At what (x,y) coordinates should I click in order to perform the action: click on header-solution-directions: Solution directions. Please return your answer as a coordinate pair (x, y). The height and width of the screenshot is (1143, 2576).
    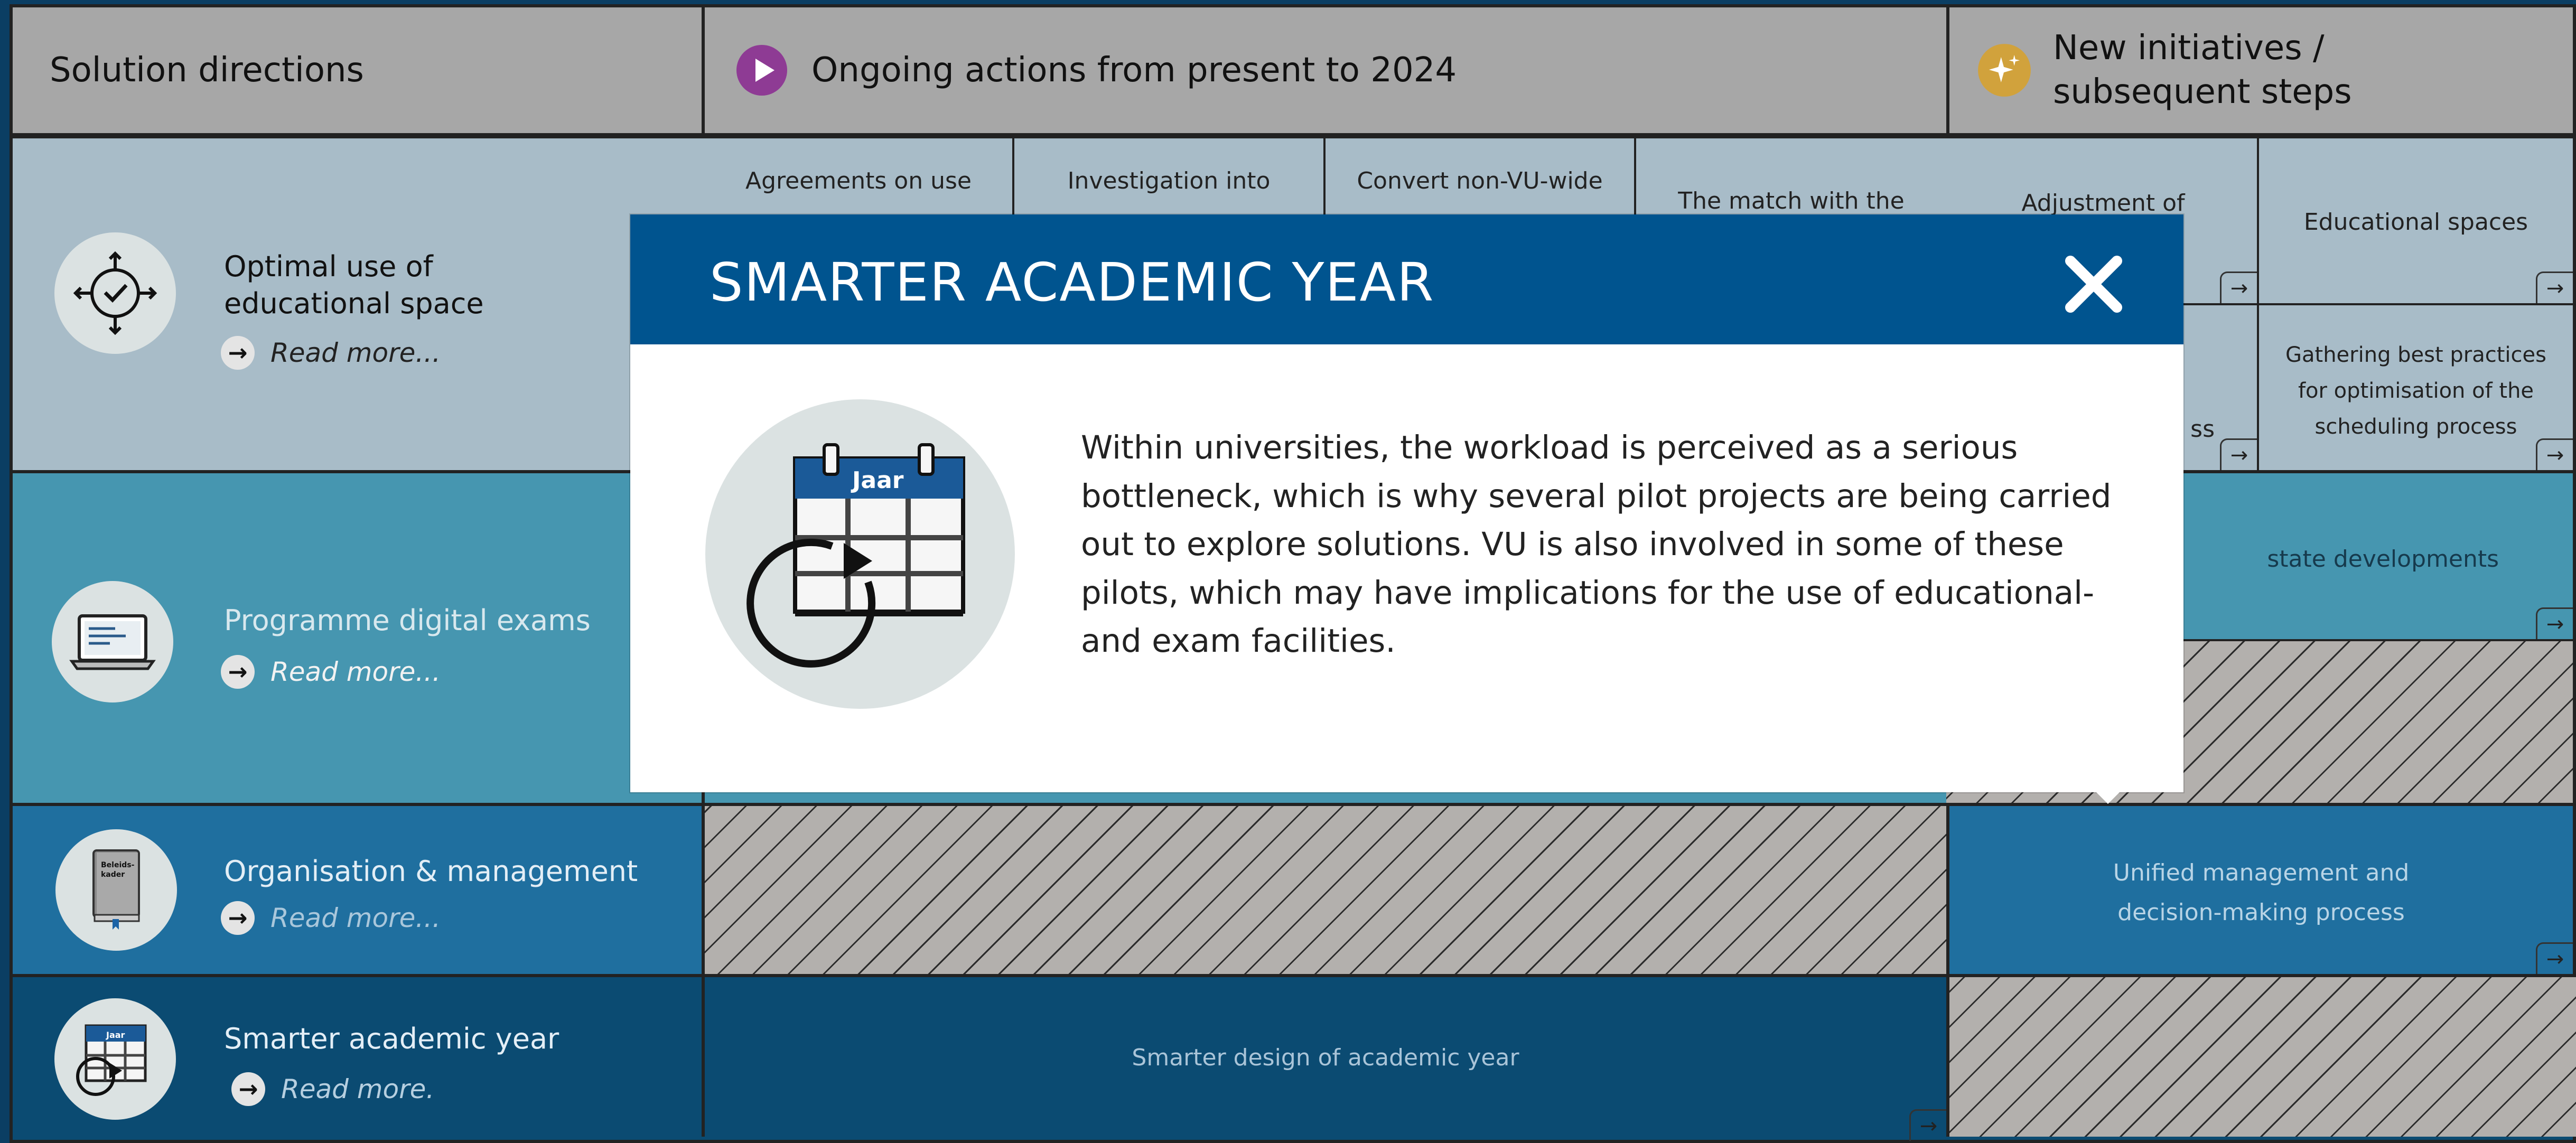
    Looking at the image, I should click on (357, 70).